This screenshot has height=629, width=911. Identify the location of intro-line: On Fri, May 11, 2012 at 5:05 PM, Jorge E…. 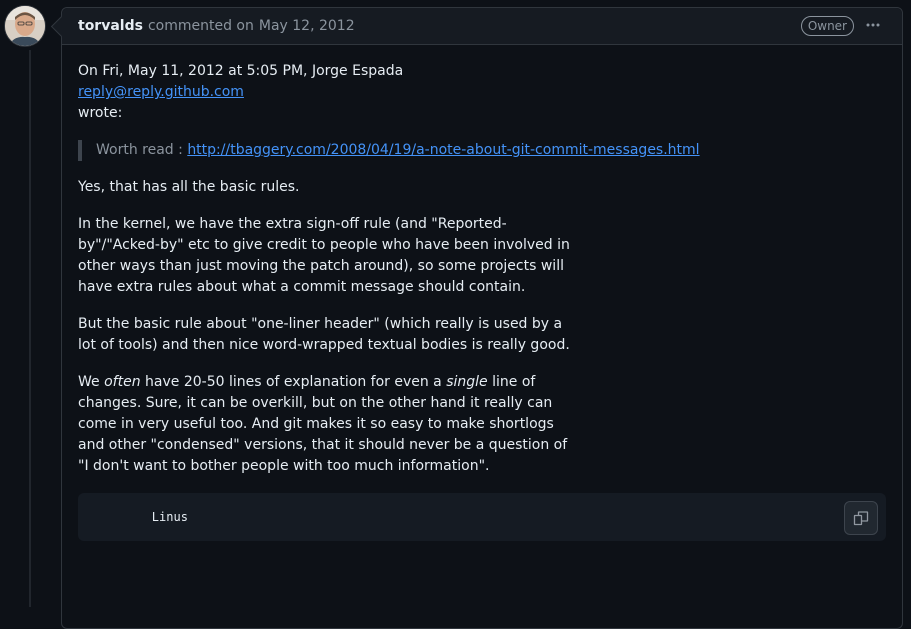
(241, 71).